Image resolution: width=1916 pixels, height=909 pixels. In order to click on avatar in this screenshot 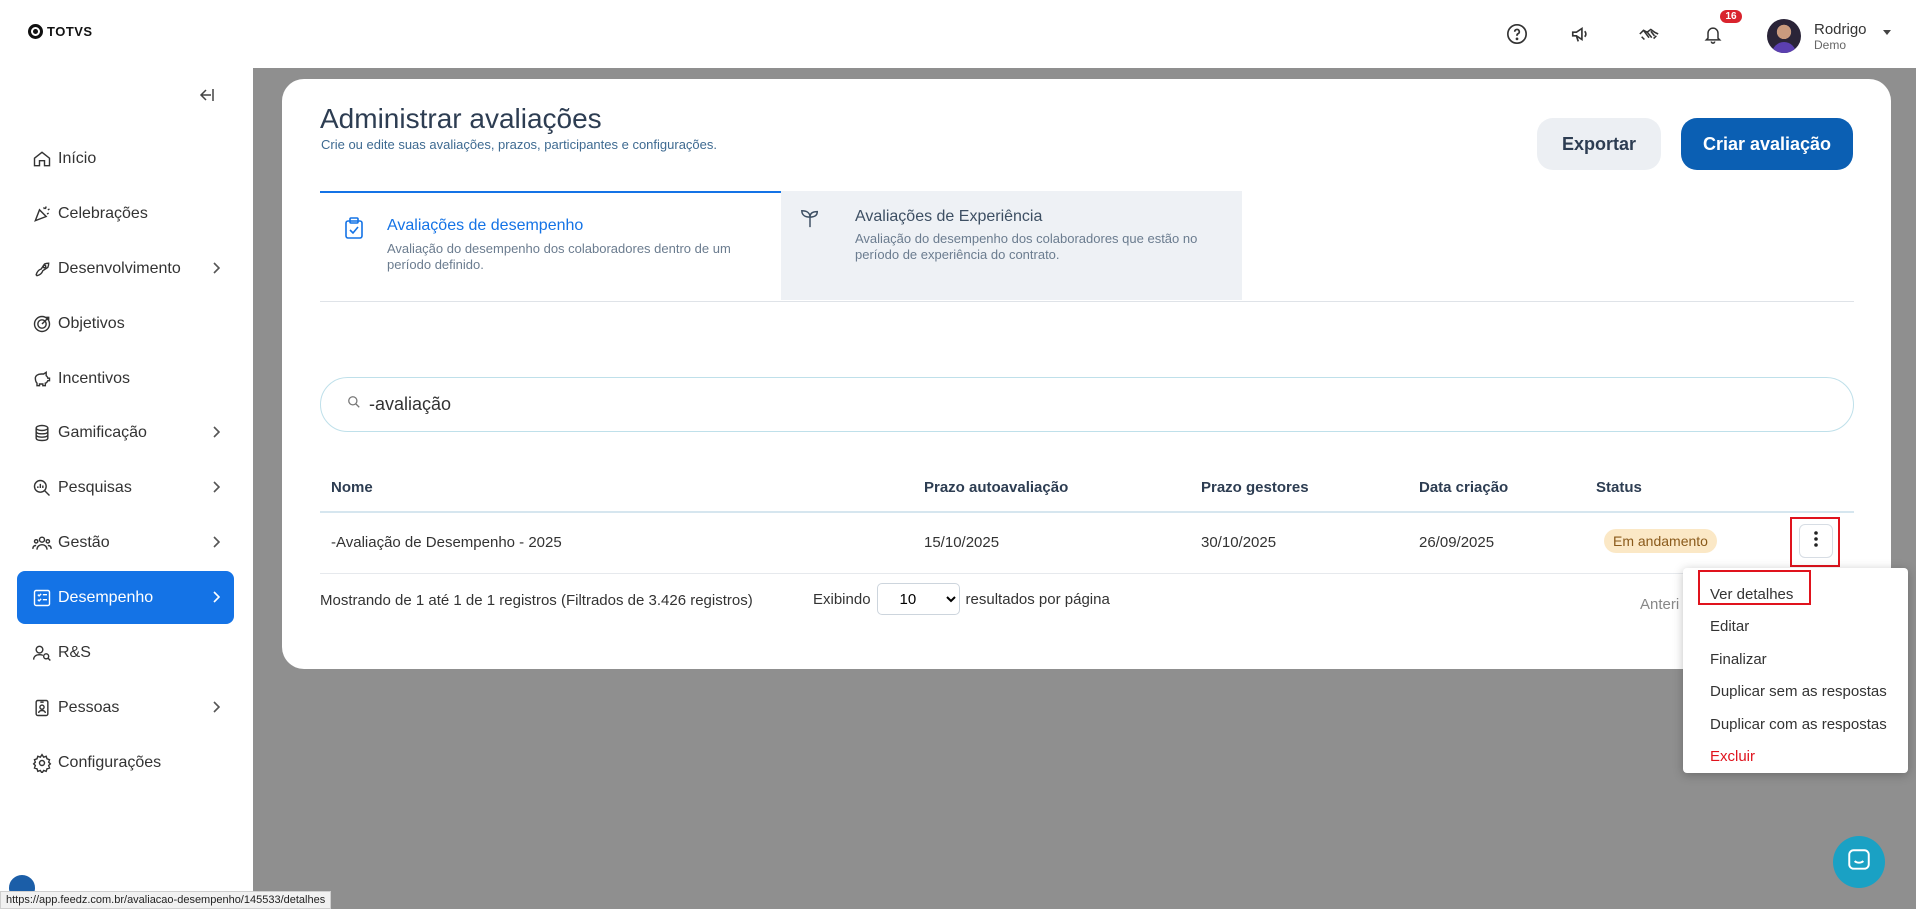, I will do `click(1784, 36)`.